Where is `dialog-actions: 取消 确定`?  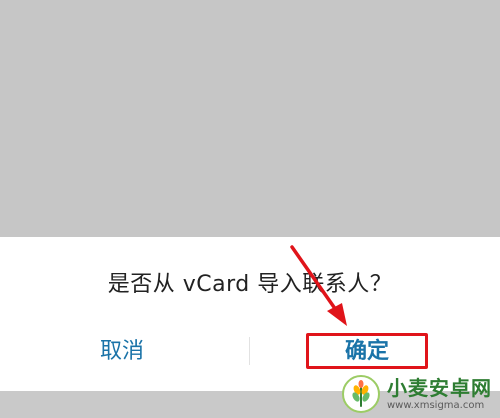 dialog-actions: 取消 确定 is located at coordinates (250, 351).